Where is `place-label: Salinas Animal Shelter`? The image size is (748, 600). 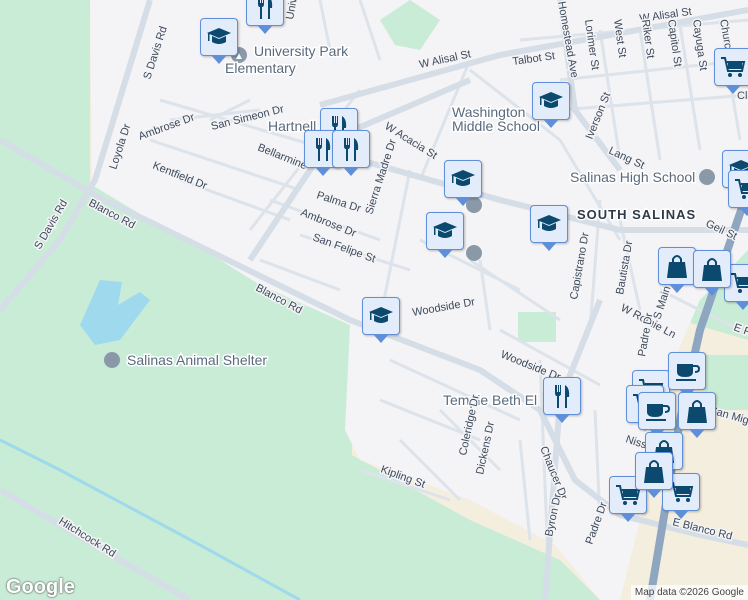
place-label: Salinas Animal Shelter is located at coordinates (197, 360).